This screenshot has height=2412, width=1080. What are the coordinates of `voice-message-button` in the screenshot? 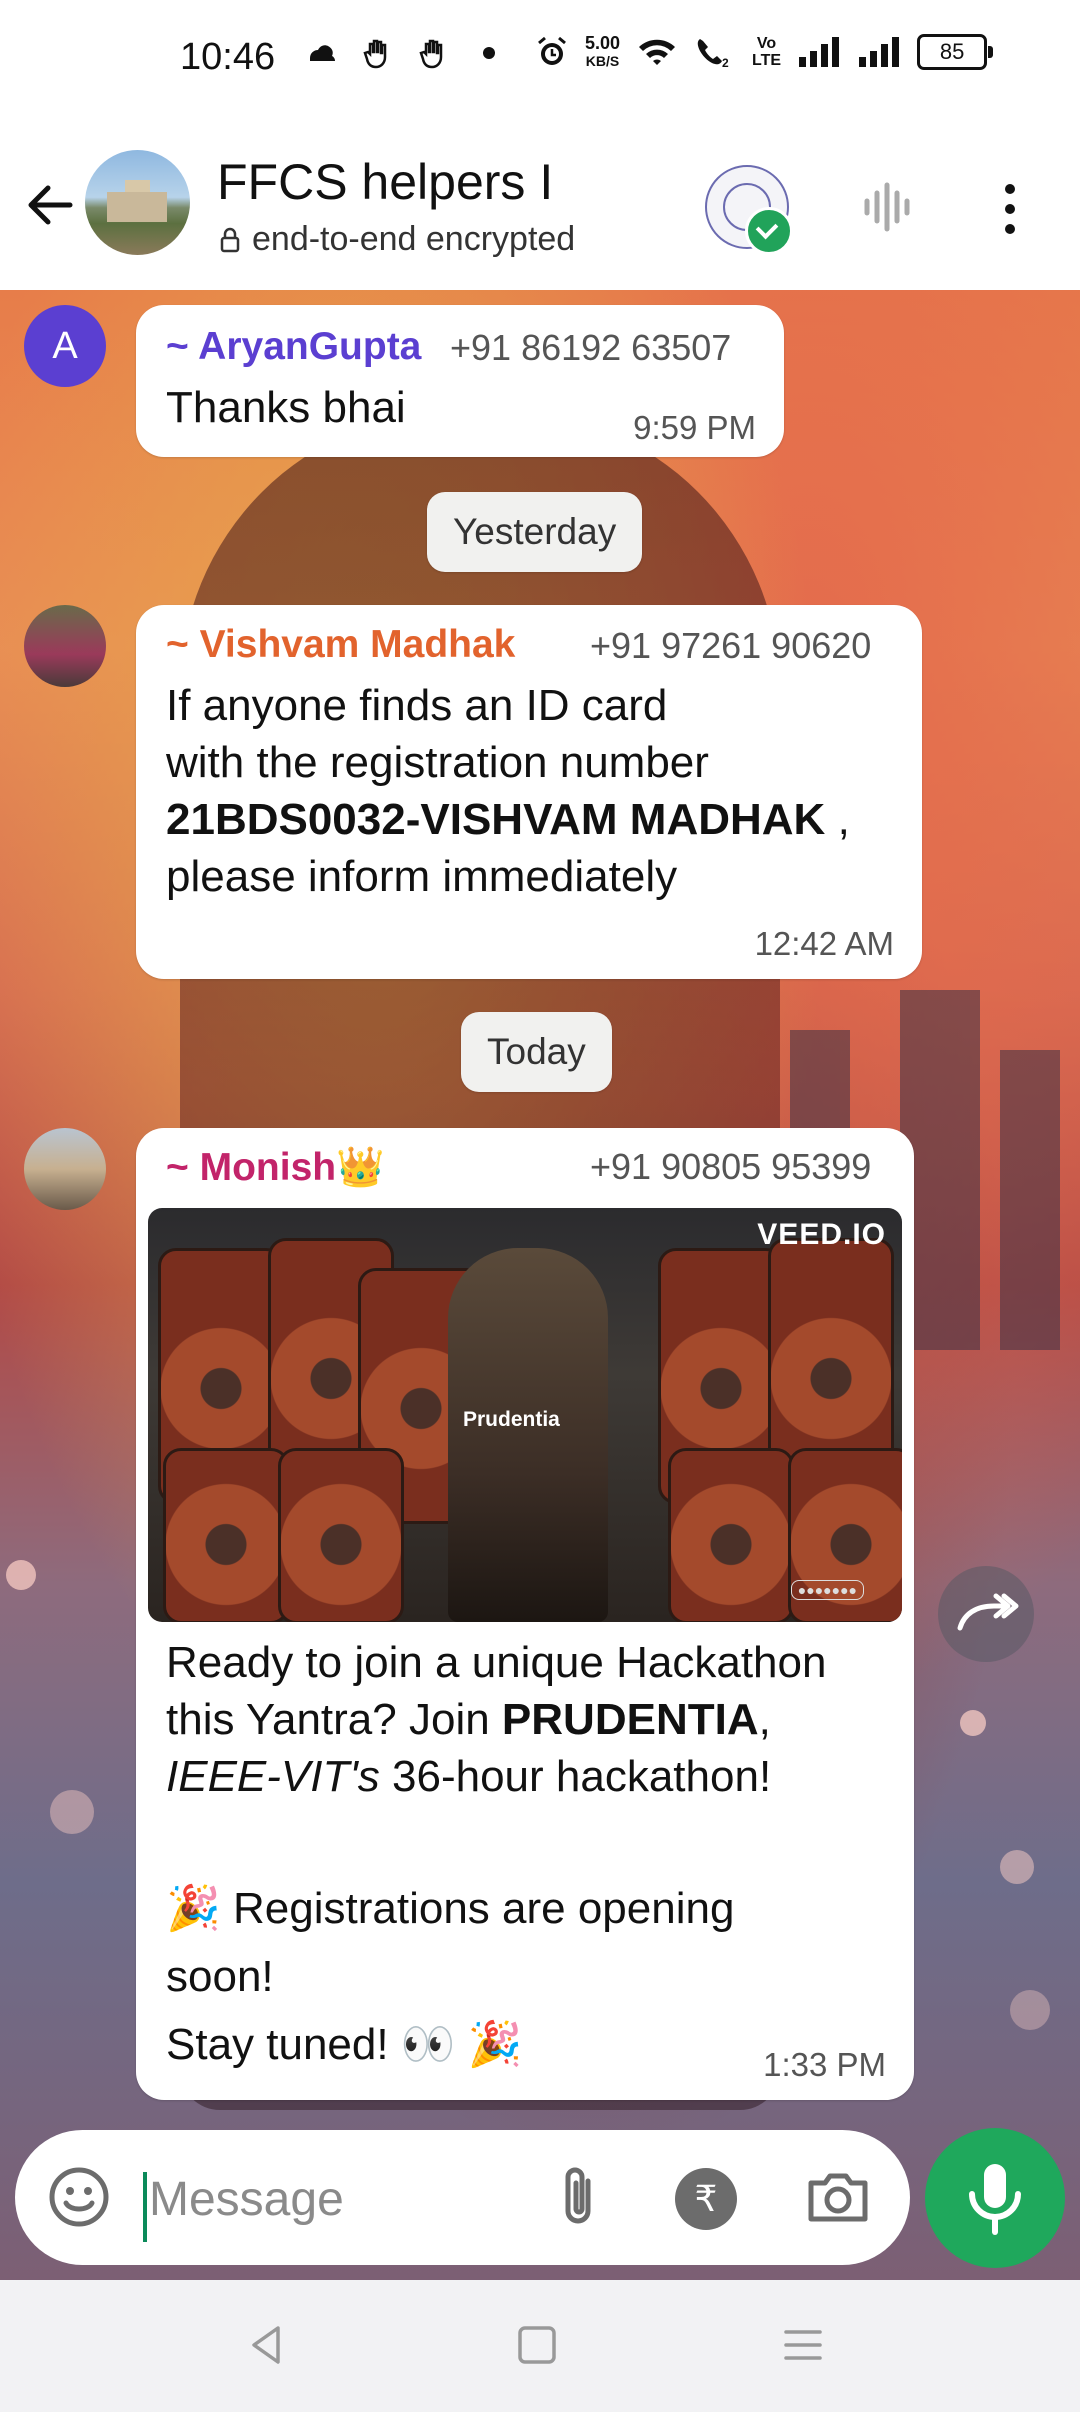 It's located at (995, 2198).